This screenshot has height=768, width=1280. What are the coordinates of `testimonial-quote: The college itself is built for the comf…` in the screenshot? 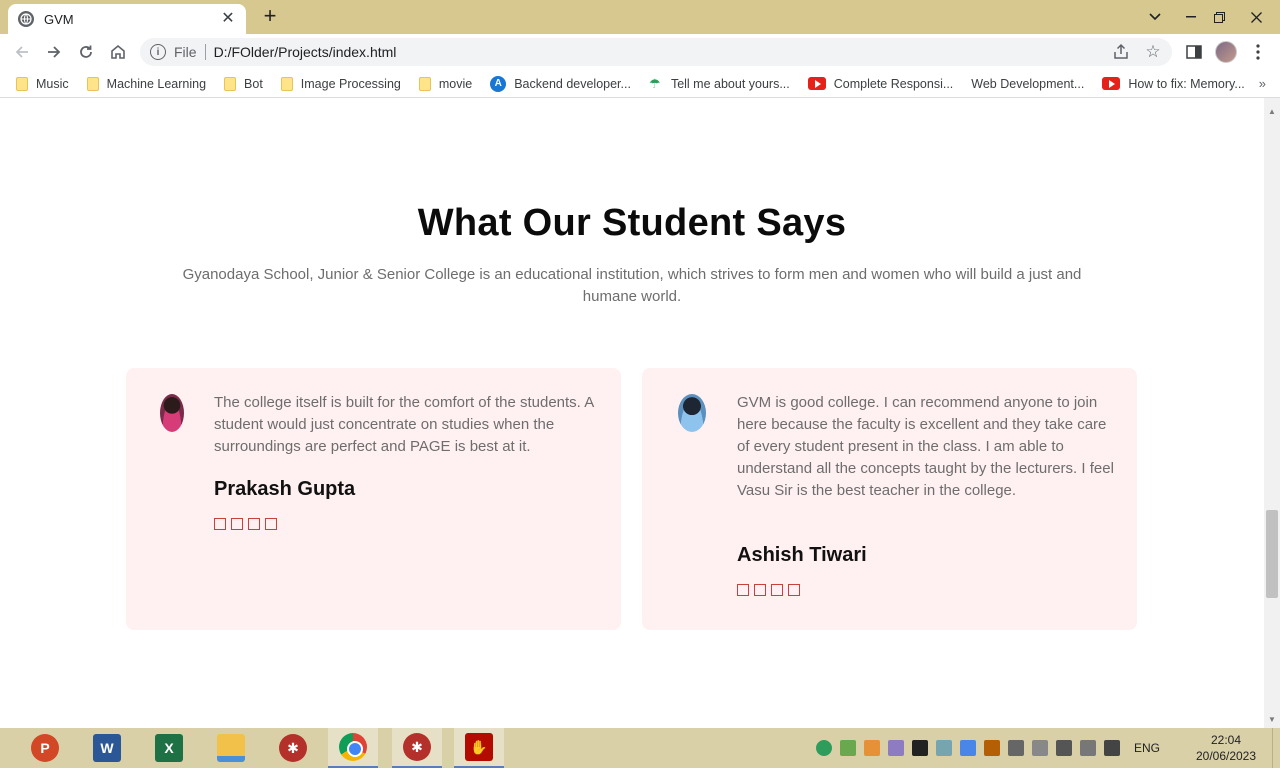 It's located at (404, 424).